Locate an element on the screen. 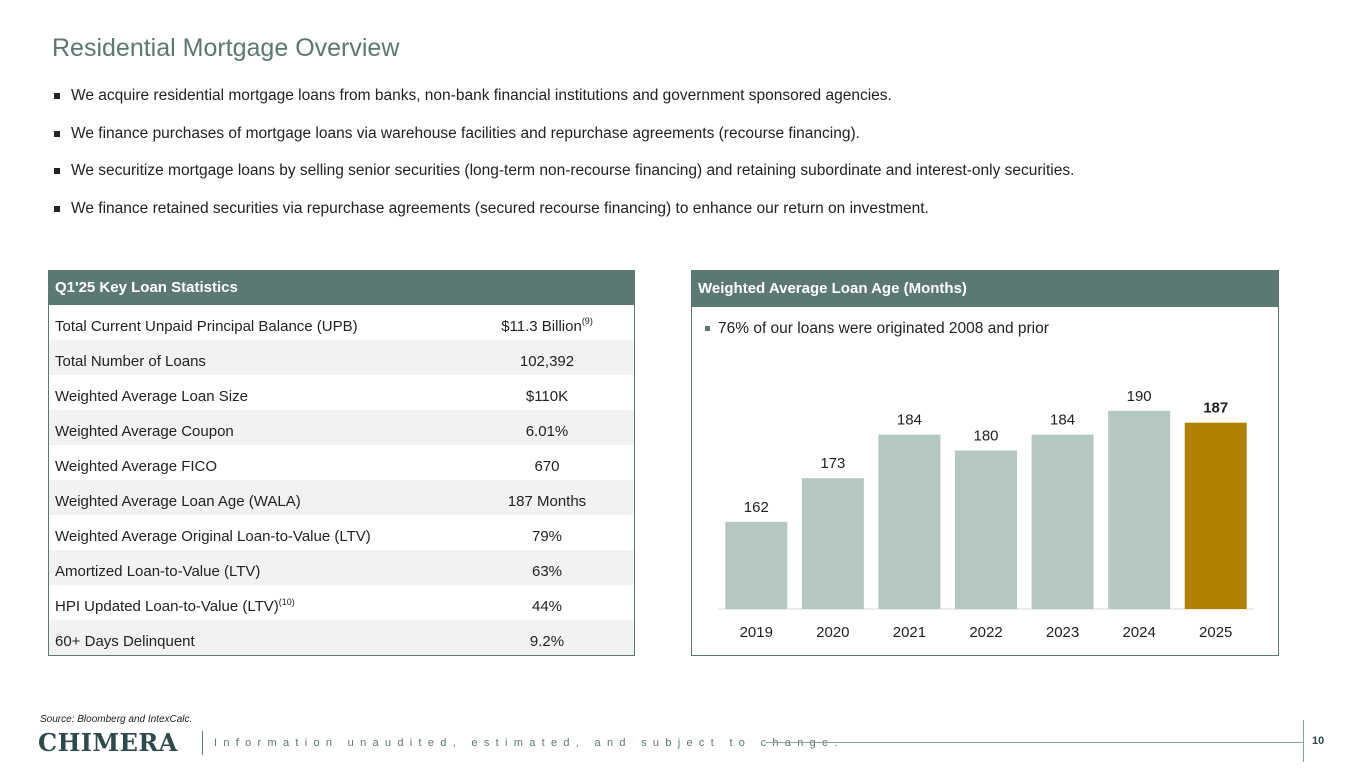  x-tick-label-2020: 2020 is located at coordinates (832, 632).